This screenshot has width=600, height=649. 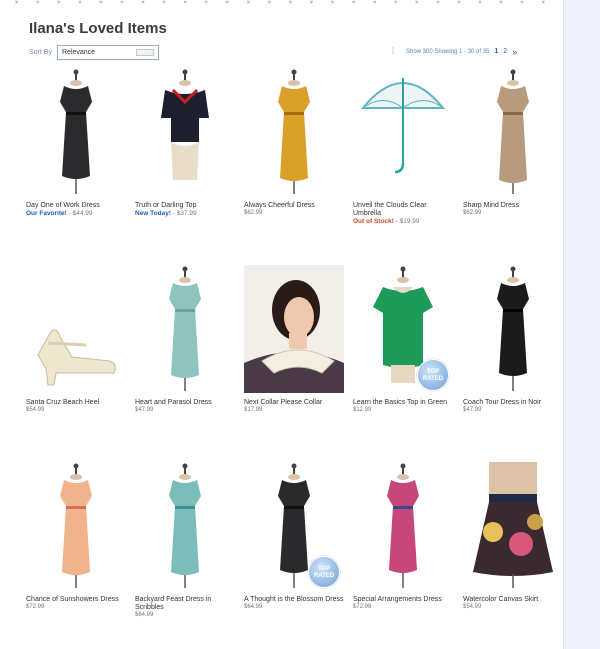 I want to click on product-price: $54.99, so click(x=472, y=607).